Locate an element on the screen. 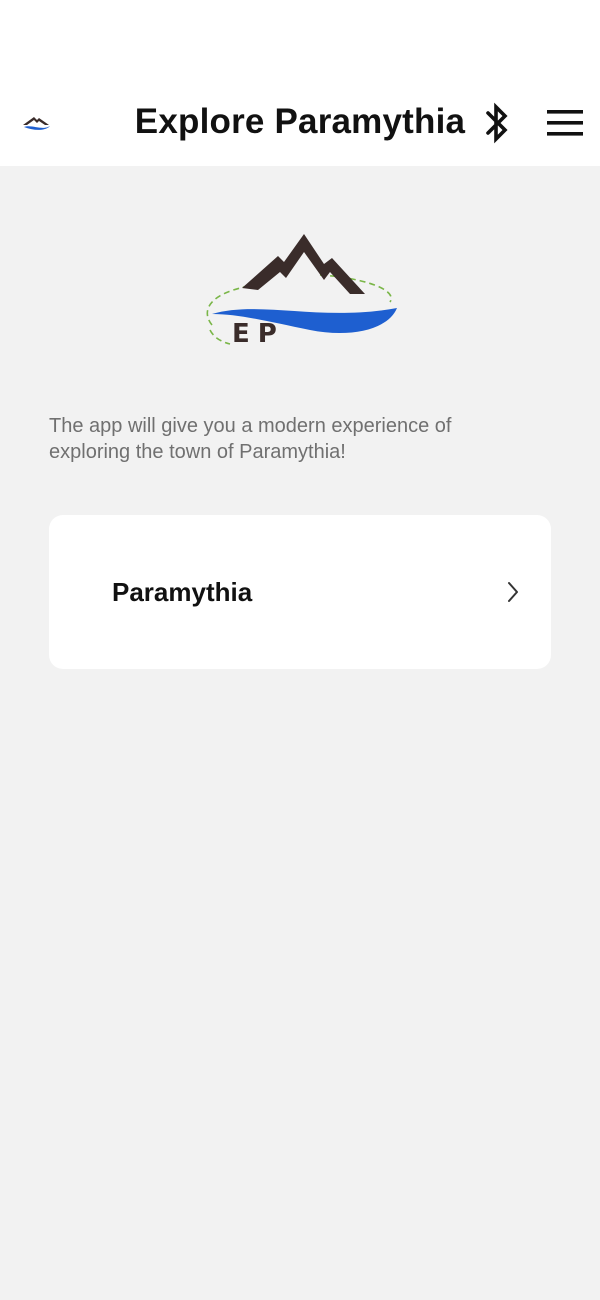 The image size is (600, 1300). town-card-paramythia: Paramythia is located at coordinates (300, 592).